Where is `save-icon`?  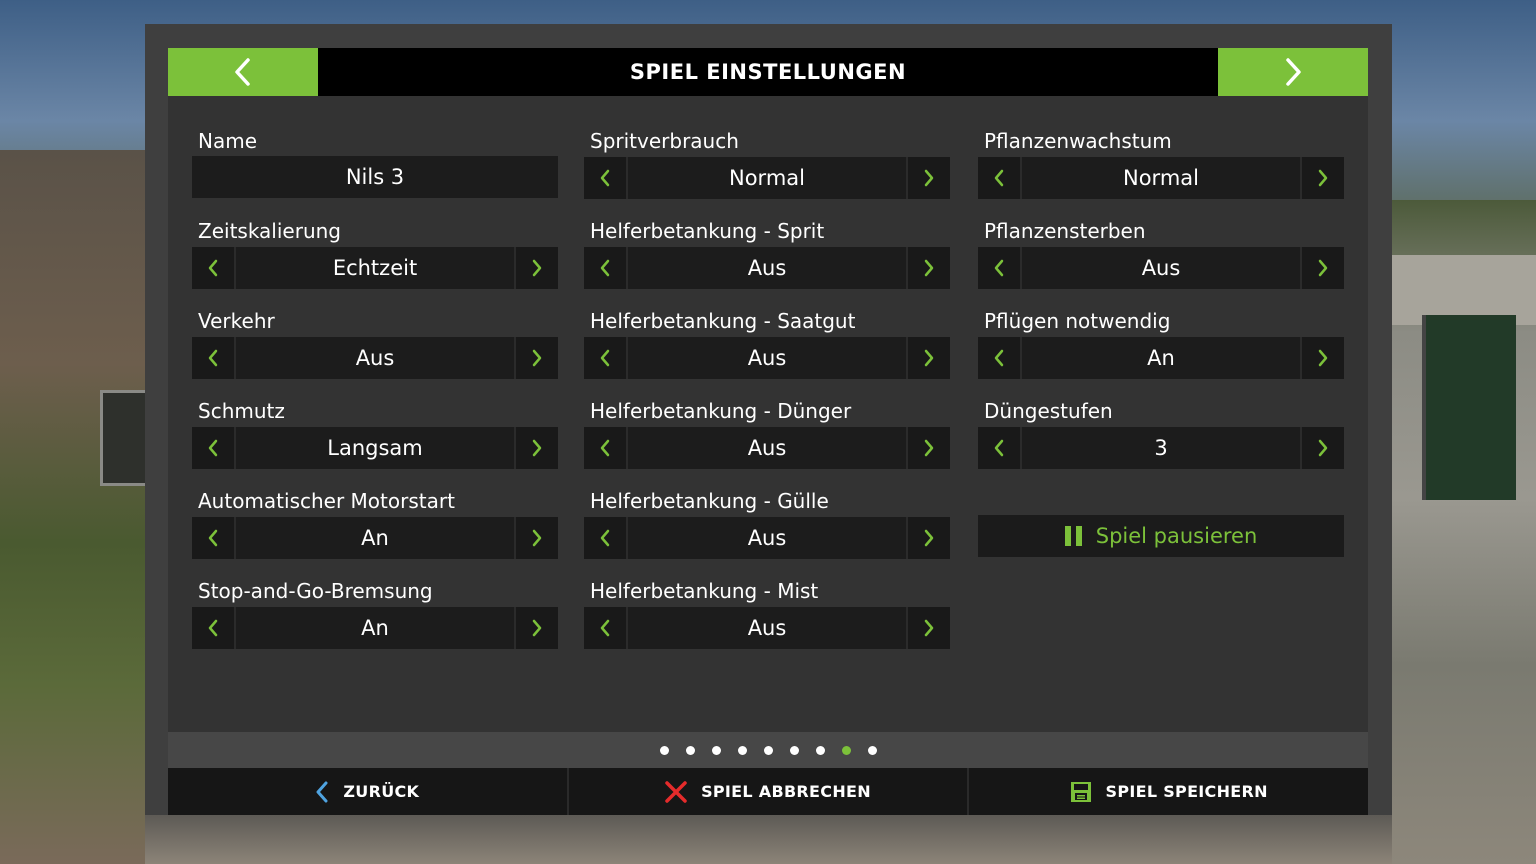
save-icon is located at coordinates (1081, 792).